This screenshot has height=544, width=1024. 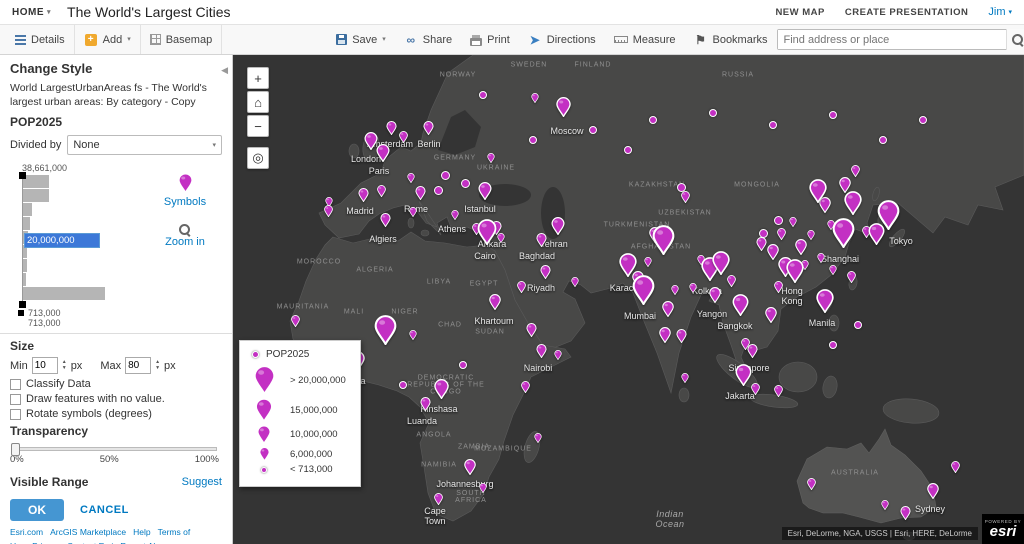 I want to click on toolbar-save-button: Save, so click(x=361, y=39).